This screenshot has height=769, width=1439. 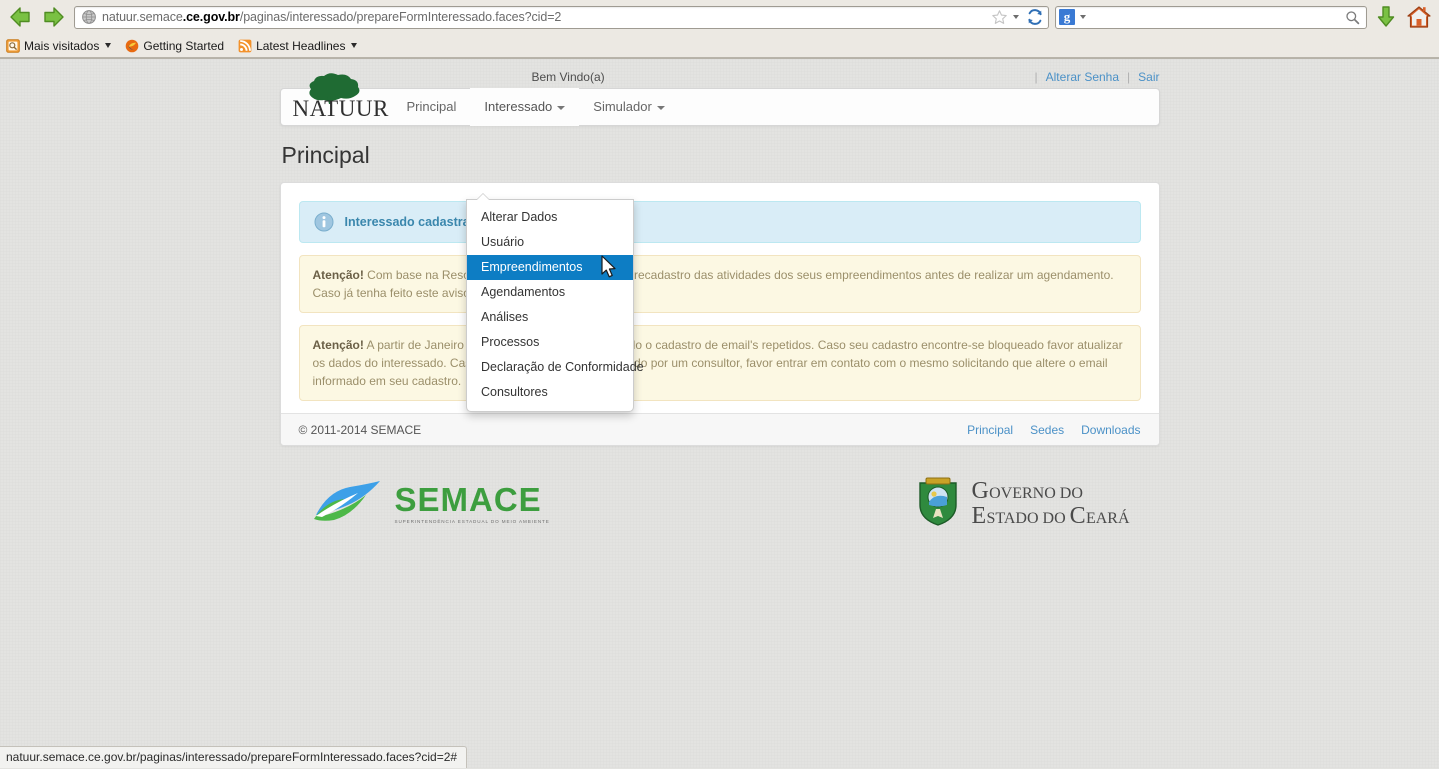 I want to click on welcome-text: Bem Vindo(a), so click(x=568, y=76).